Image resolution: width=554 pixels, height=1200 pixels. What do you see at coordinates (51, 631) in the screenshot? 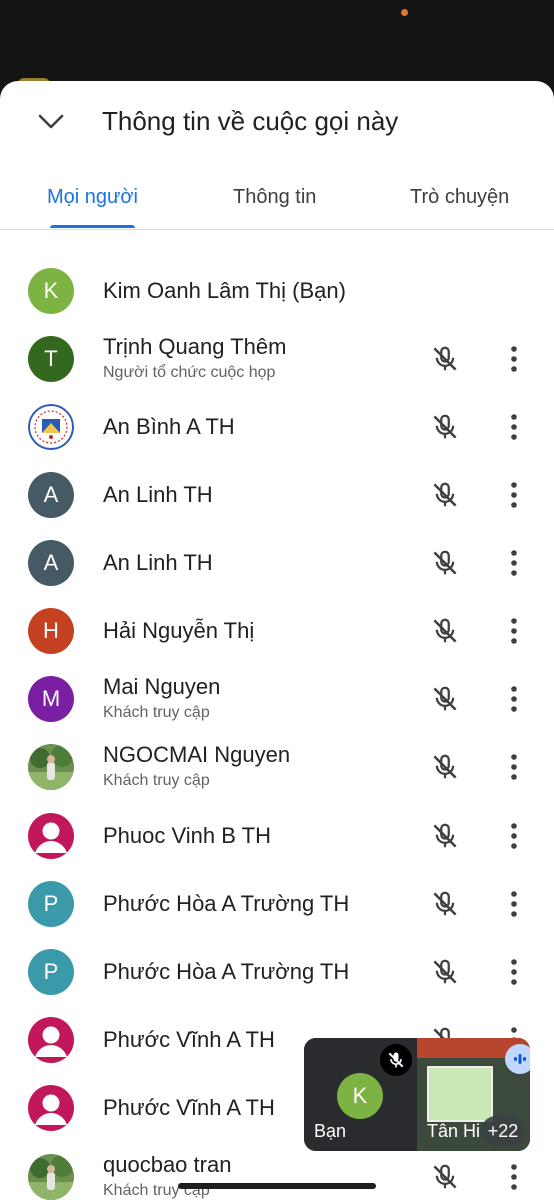
I see `avatar: H` at bounding box center [51, 631].